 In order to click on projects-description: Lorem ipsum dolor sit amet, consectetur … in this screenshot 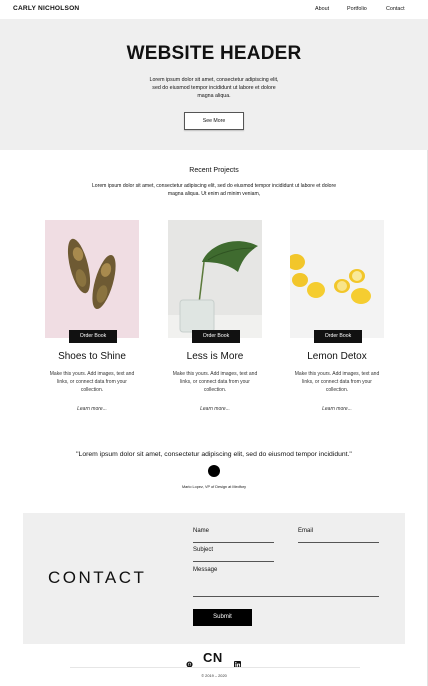, I will do `click(214, 190)`.